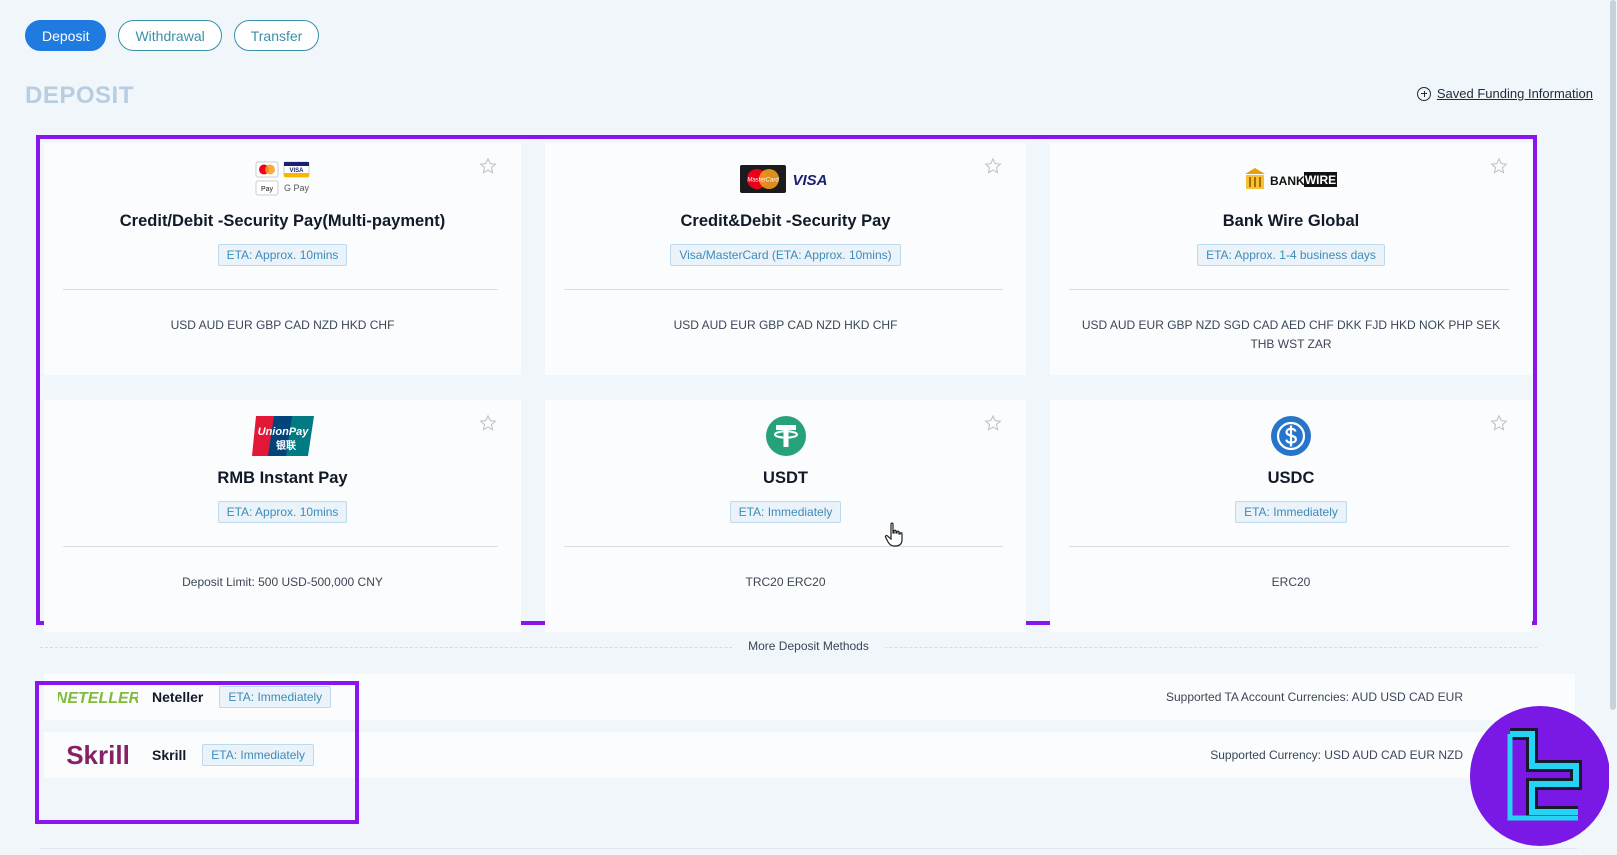  What do you see at coordinates (1291, 255) in the screenshot?
I see `eta-badge: ETA: Approx. 1-4 business days` at bounding box center [1291, 255].